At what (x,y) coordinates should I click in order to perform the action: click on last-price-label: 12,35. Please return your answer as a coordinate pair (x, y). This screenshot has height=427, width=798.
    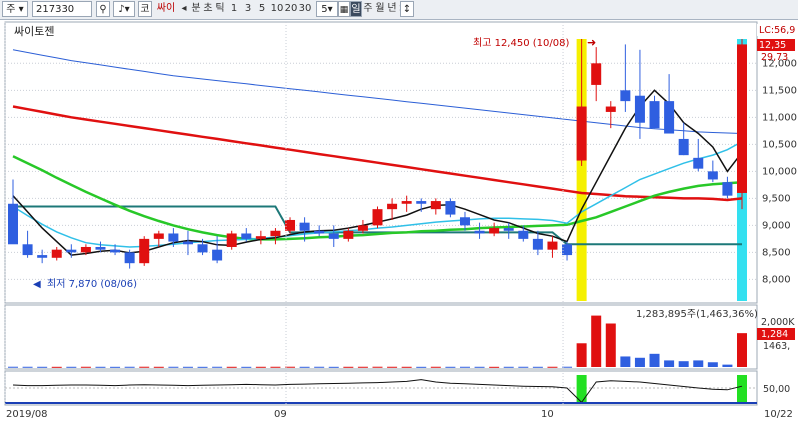
    Looking at the image, I should click on (772, 45).